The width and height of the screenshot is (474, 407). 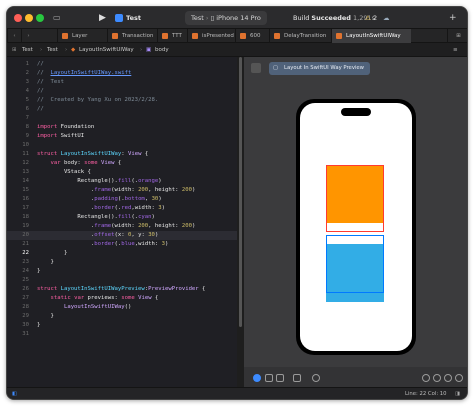 What do you see at coordinates (27, 82) in the screenshot?
I see `line-number: 3` at bounding box center [27, 82].